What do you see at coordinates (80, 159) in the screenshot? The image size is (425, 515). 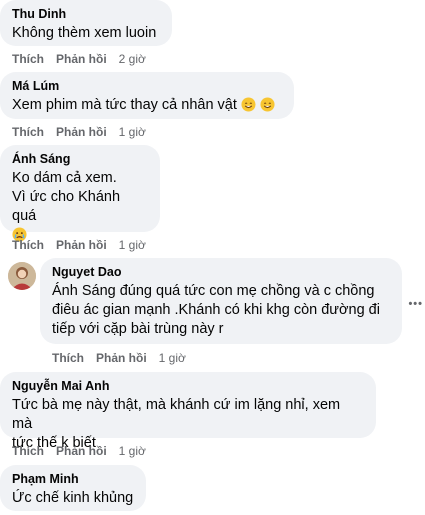 I see `comment-author: Ánh Sáng` at bounding box center [80, 159].